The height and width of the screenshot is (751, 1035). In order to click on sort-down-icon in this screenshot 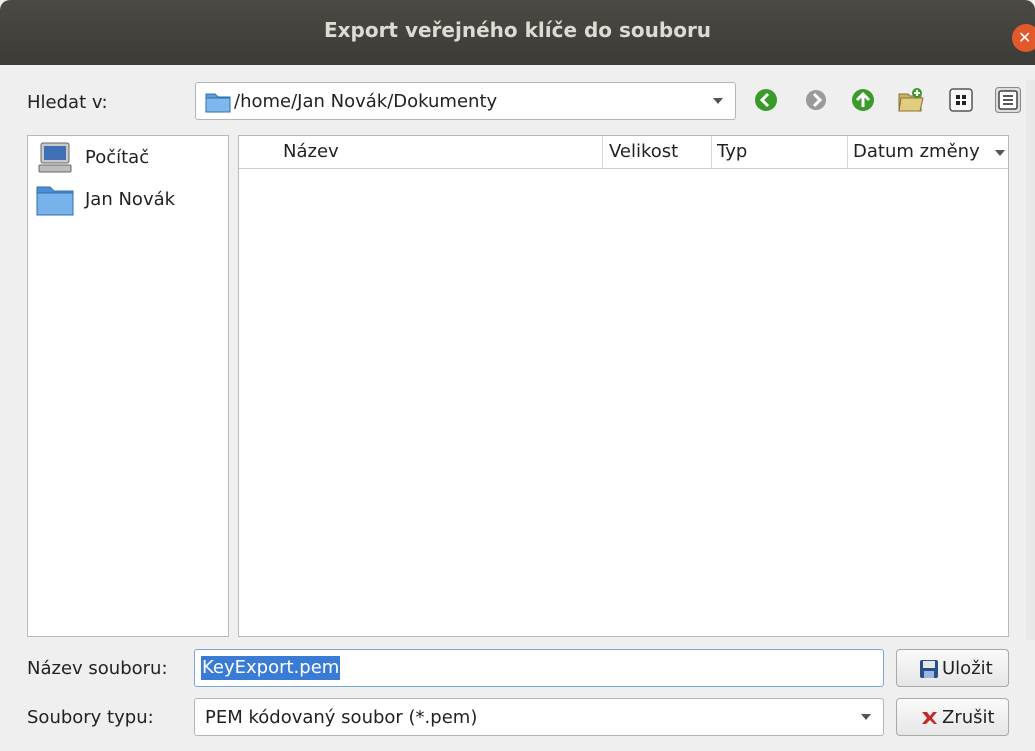, I will do `click(1000, 153)`.